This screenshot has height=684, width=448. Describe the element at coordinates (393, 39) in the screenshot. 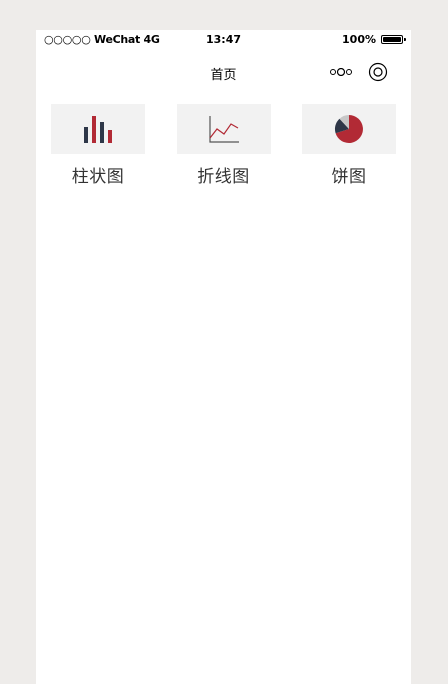

I see `battery-icon` at that location.